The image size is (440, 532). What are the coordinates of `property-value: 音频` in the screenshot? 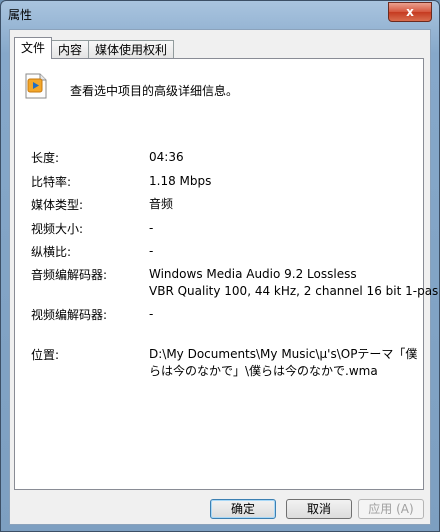 It's located at (161, 204).